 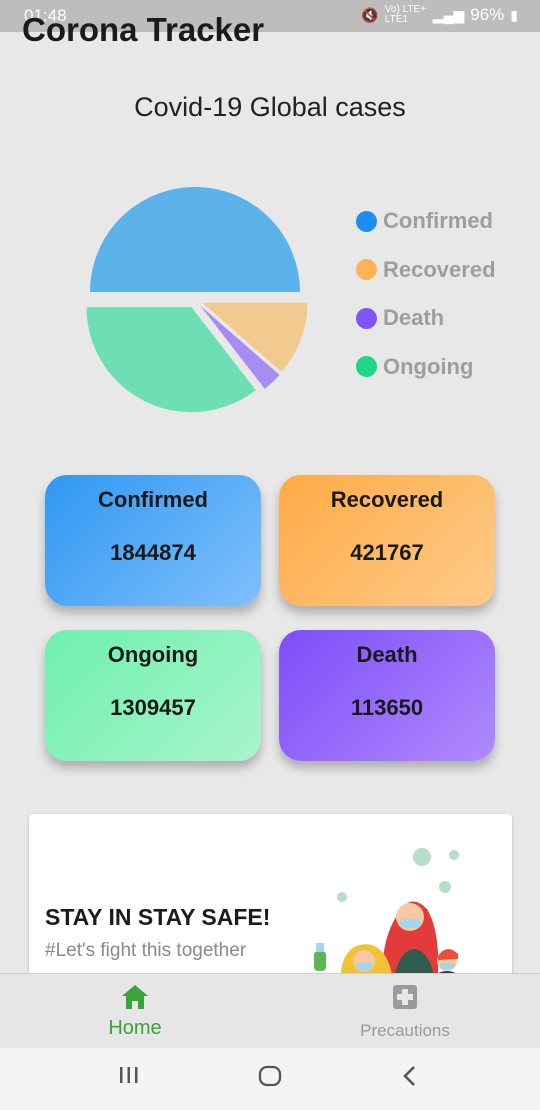 I want to click on battery-icon: ▮, so click(x=514, y=14).